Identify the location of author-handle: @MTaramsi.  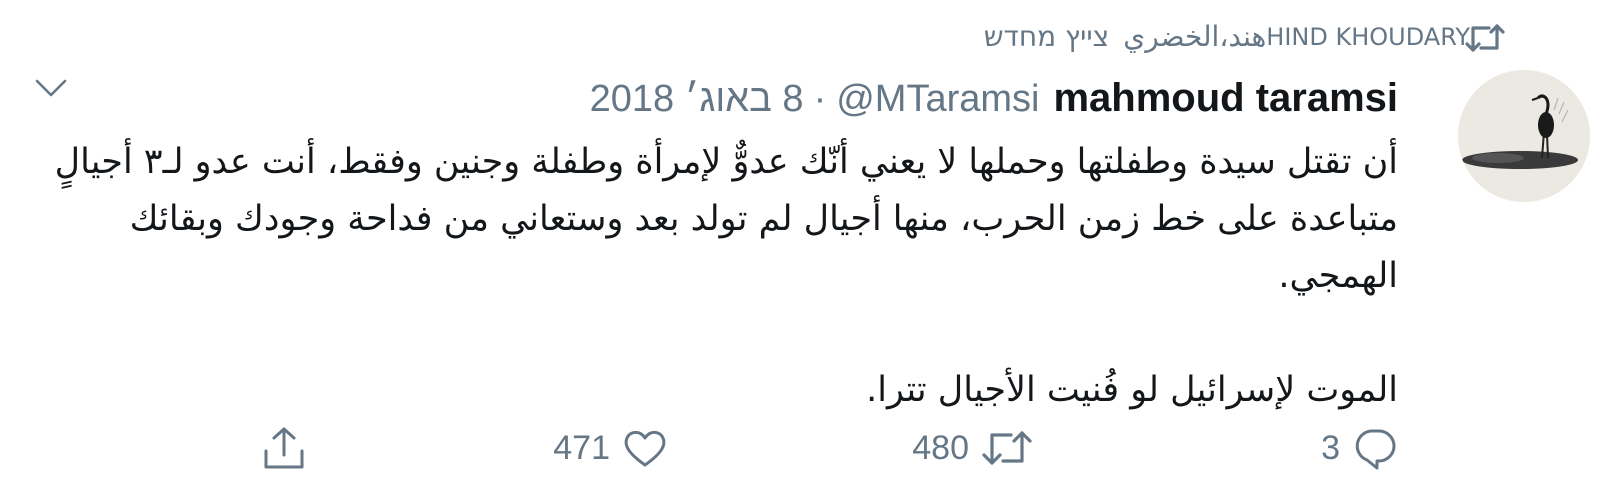
(937, 99).